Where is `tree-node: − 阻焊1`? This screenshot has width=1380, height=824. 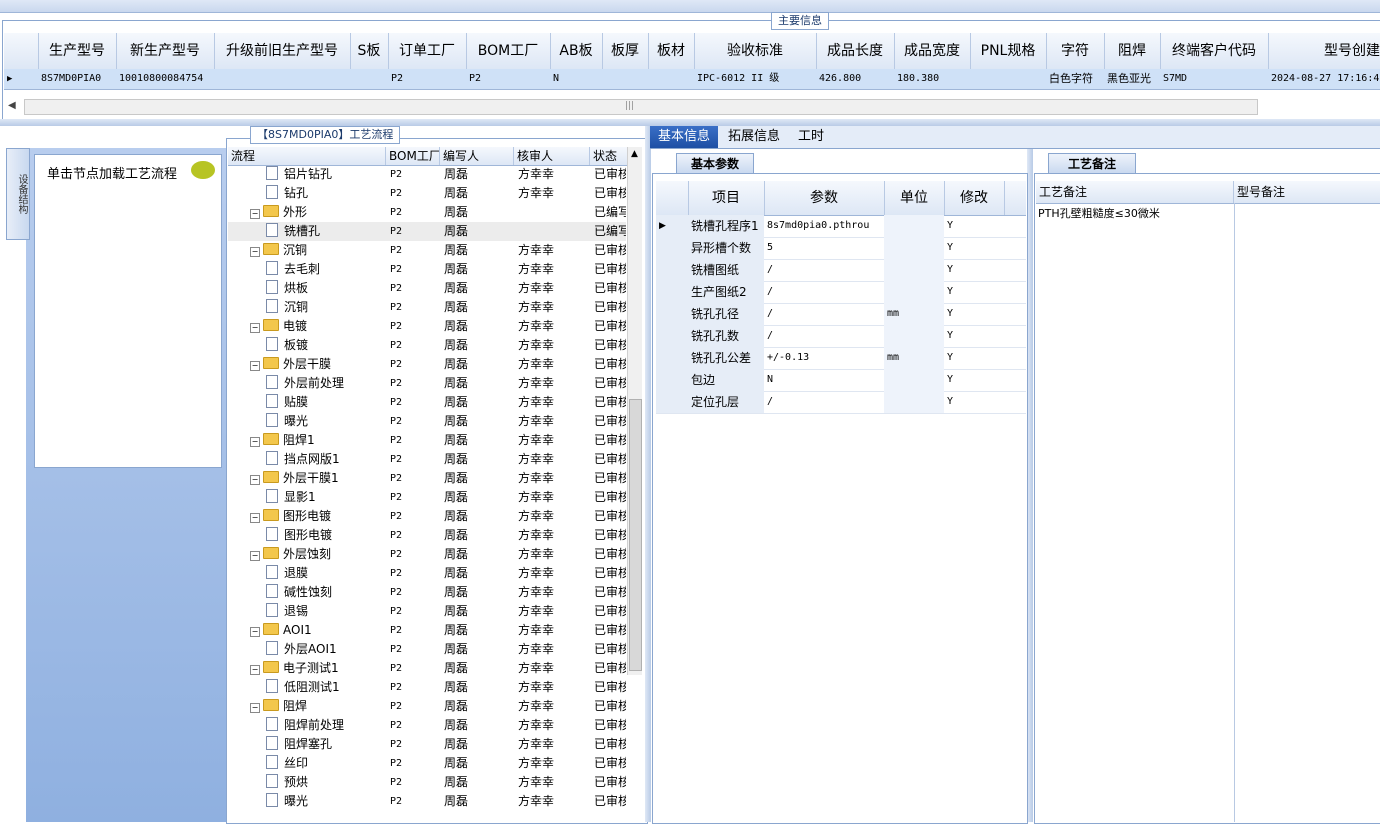
tree-node: − 阻焊1 is located at coordinates (318, 440).